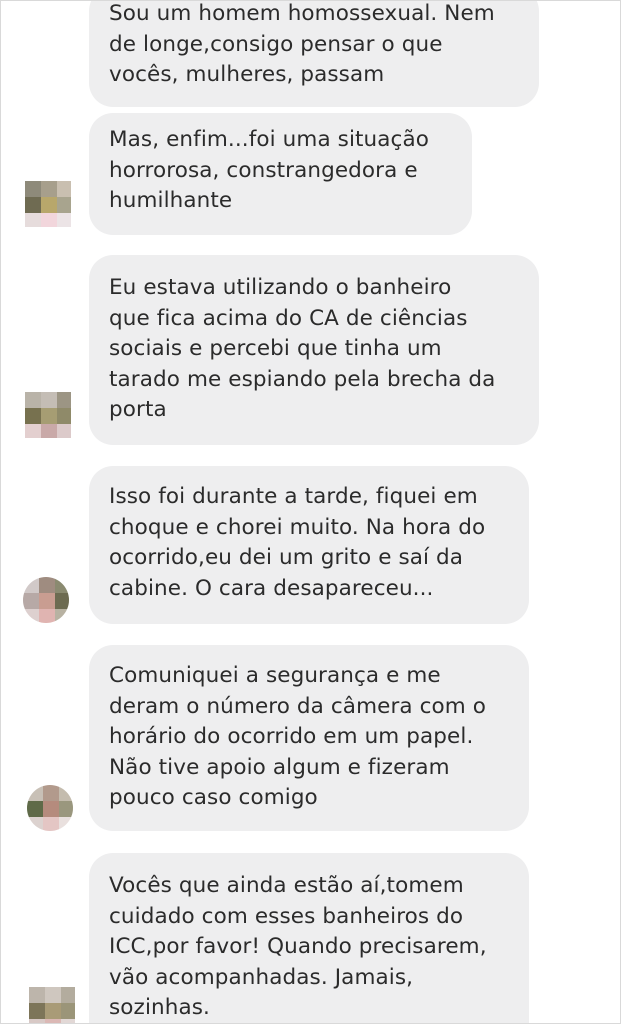  What do you see at coordinates (302, 379) in the screenshot?
I see `message-line: tarado me espiando pela brecha da` at bounding box center [302, 379].